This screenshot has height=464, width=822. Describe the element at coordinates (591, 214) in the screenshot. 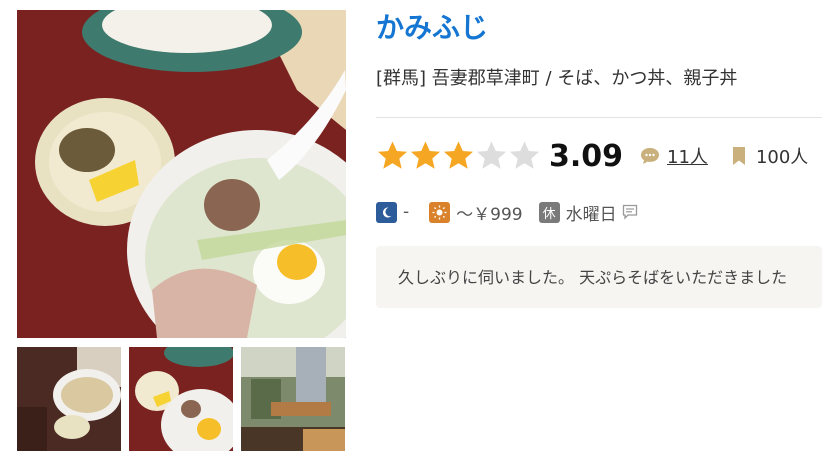

I see `holiday-label: 水曜日` at that location.